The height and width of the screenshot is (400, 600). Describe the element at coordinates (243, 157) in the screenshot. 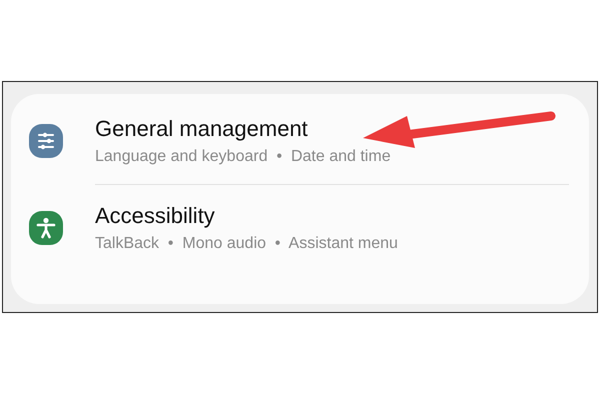

I see `setting-subtitle: Language and keyboard • Date and time` at that location.